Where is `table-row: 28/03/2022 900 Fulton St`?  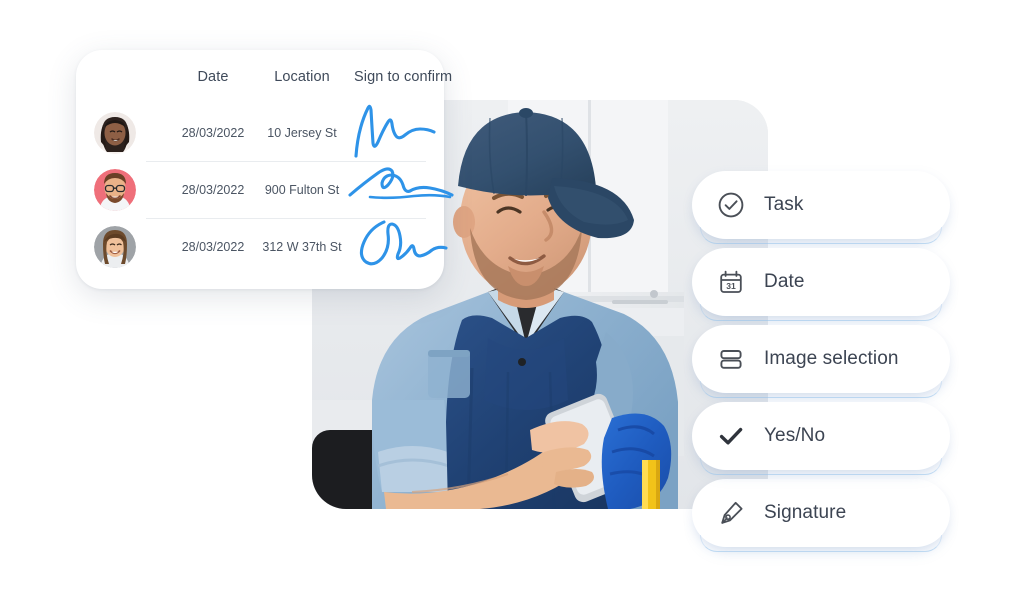 table-row: 28/03/2022 900 Fulton St is located at coordinates (265, 189).